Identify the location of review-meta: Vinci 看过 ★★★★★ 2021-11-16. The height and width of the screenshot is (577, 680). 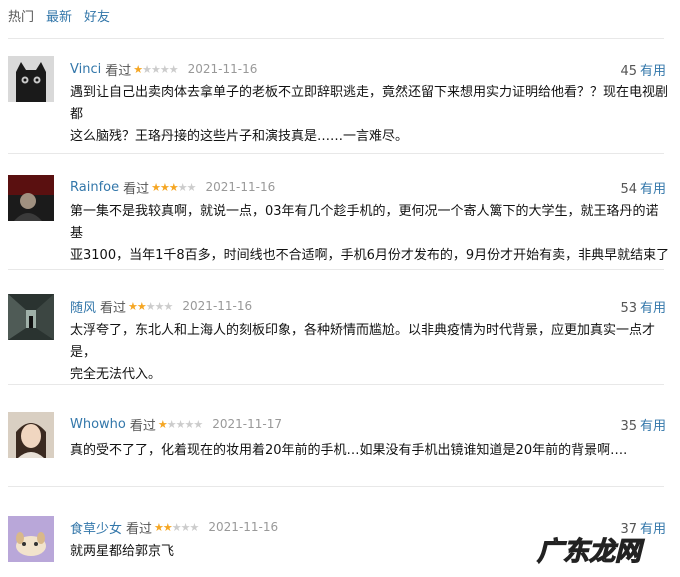
(164, 69).